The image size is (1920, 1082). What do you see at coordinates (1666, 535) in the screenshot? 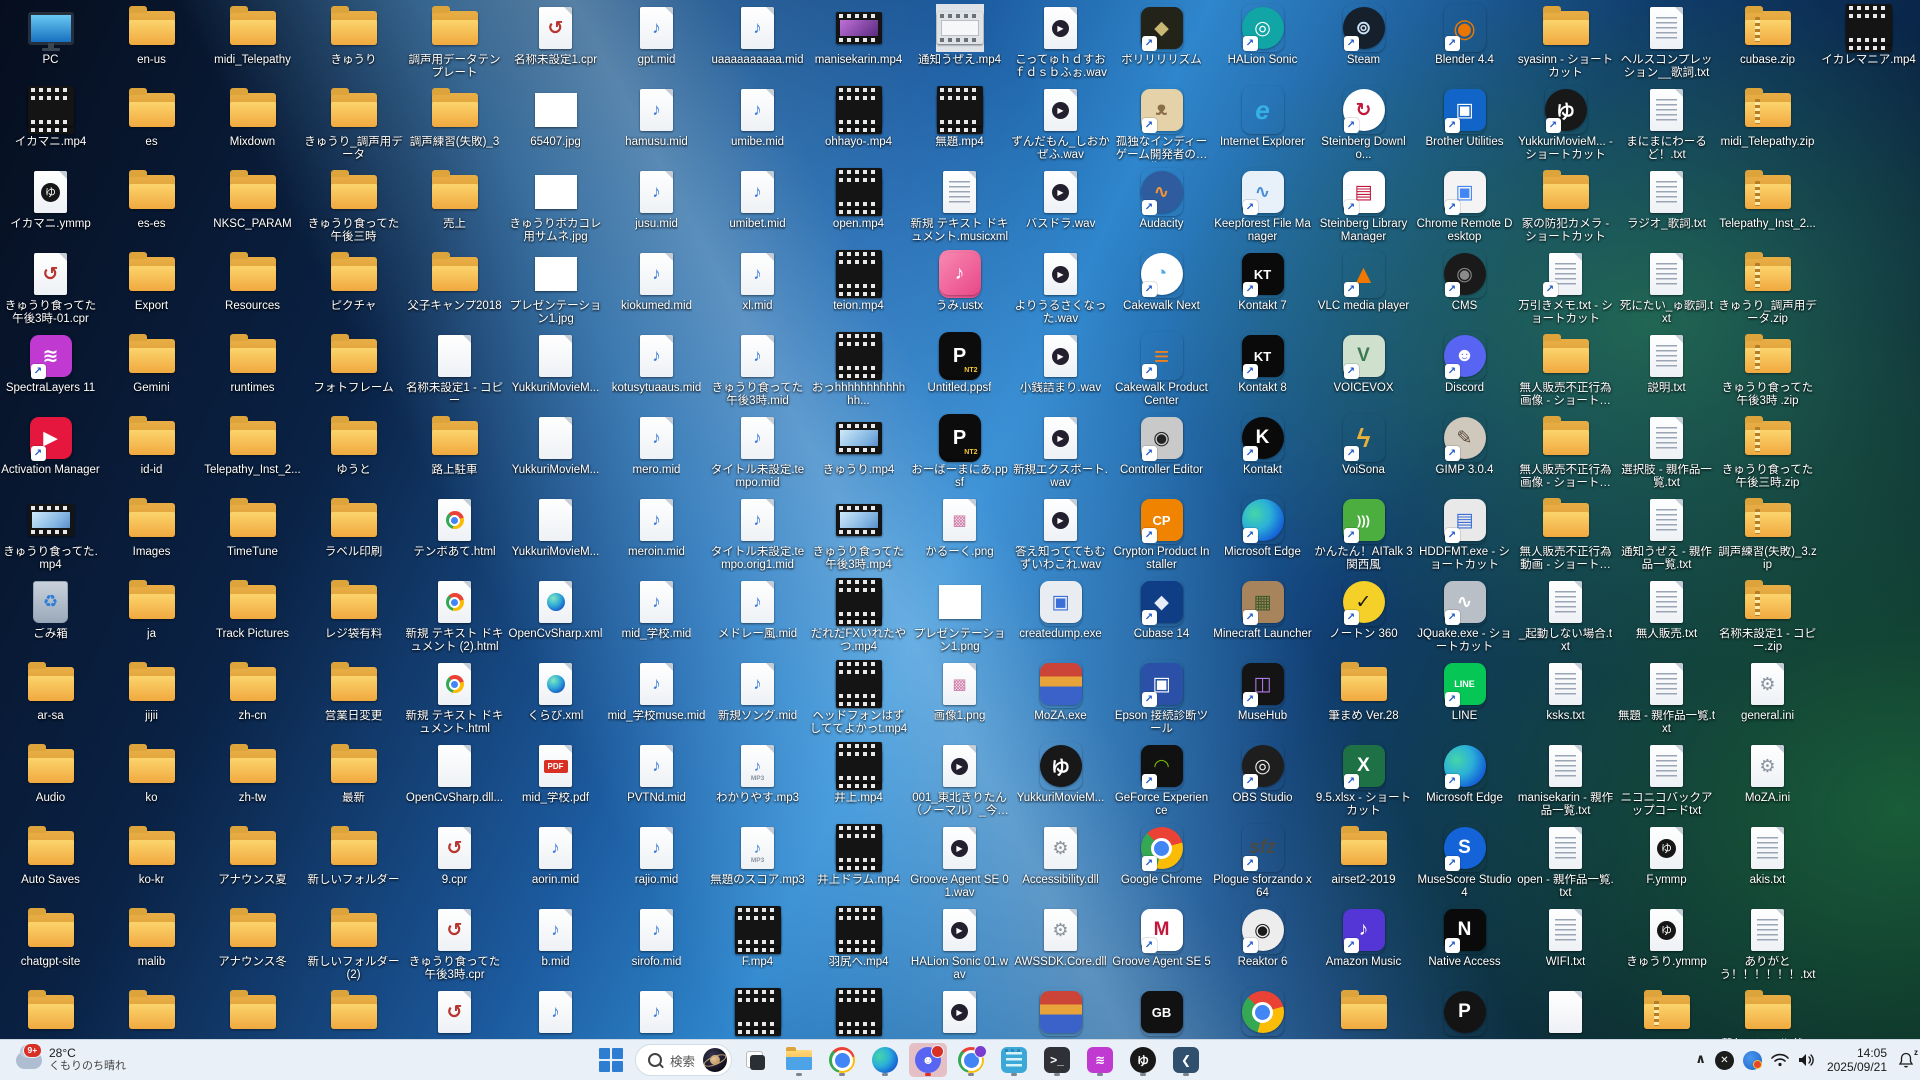
I see `desktop-icon: 通知うぜえ - 親作品一覧.txt` at bounding box center [1666, 535].